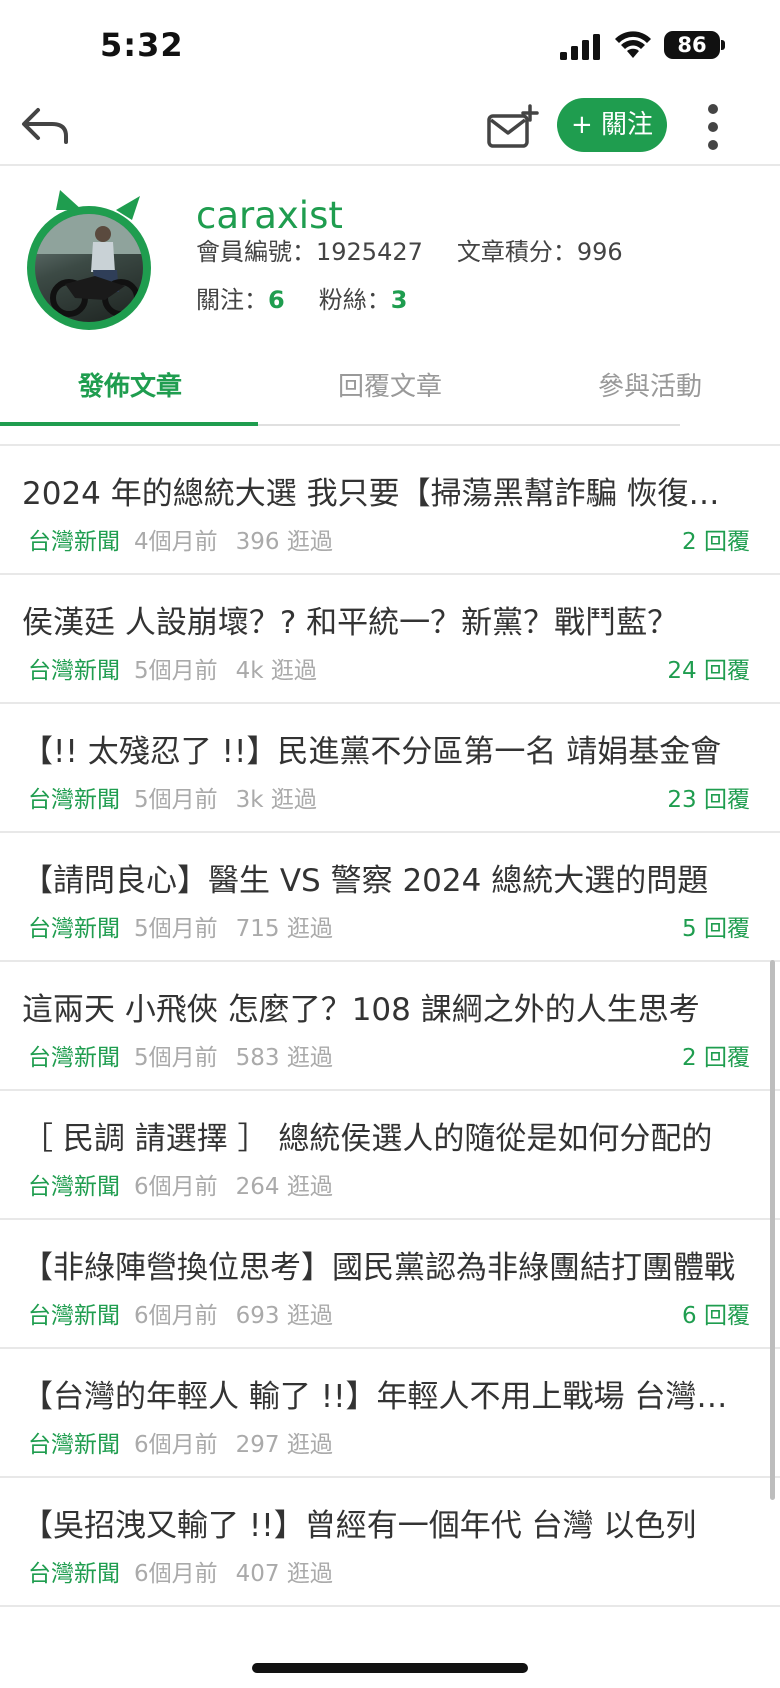 The width and height of the screenshot is (780, 1688). Describe the element at coordinates (723, 45) in the screenshot. I see `battery-tip` at that location.